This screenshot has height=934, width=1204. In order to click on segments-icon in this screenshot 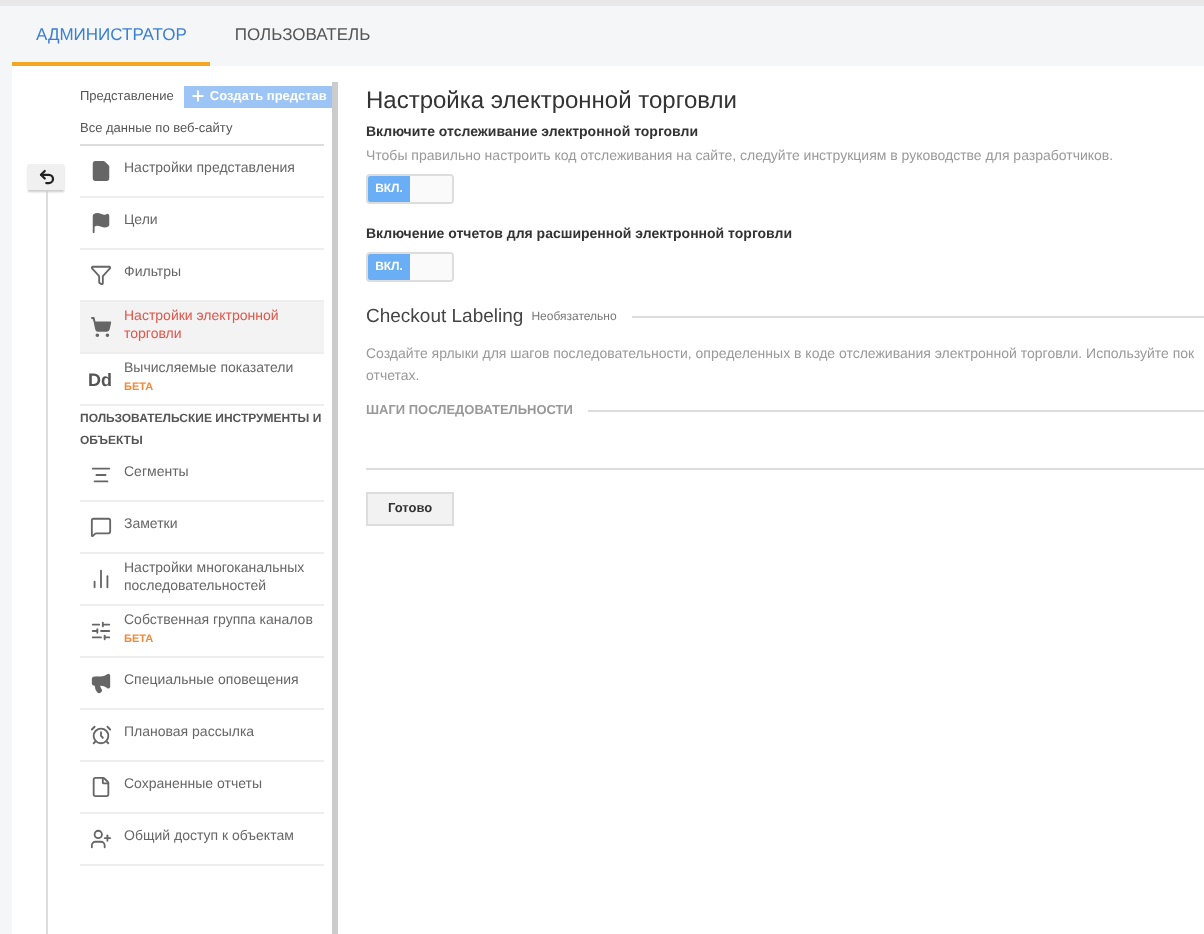, I will do `click(100, 475)`.